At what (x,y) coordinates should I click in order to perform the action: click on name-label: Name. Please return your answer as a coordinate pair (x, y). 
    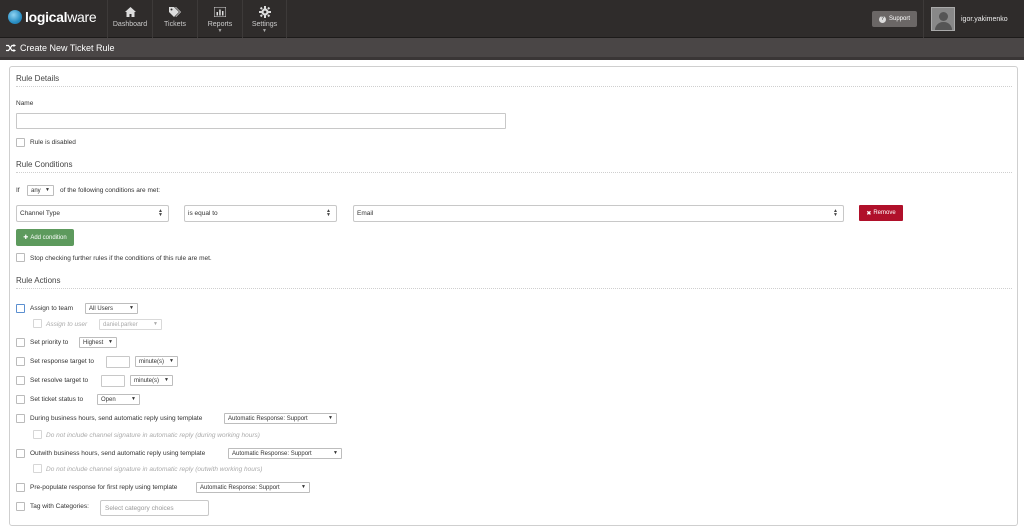
    Looking at the image, I should click on (25, 103).